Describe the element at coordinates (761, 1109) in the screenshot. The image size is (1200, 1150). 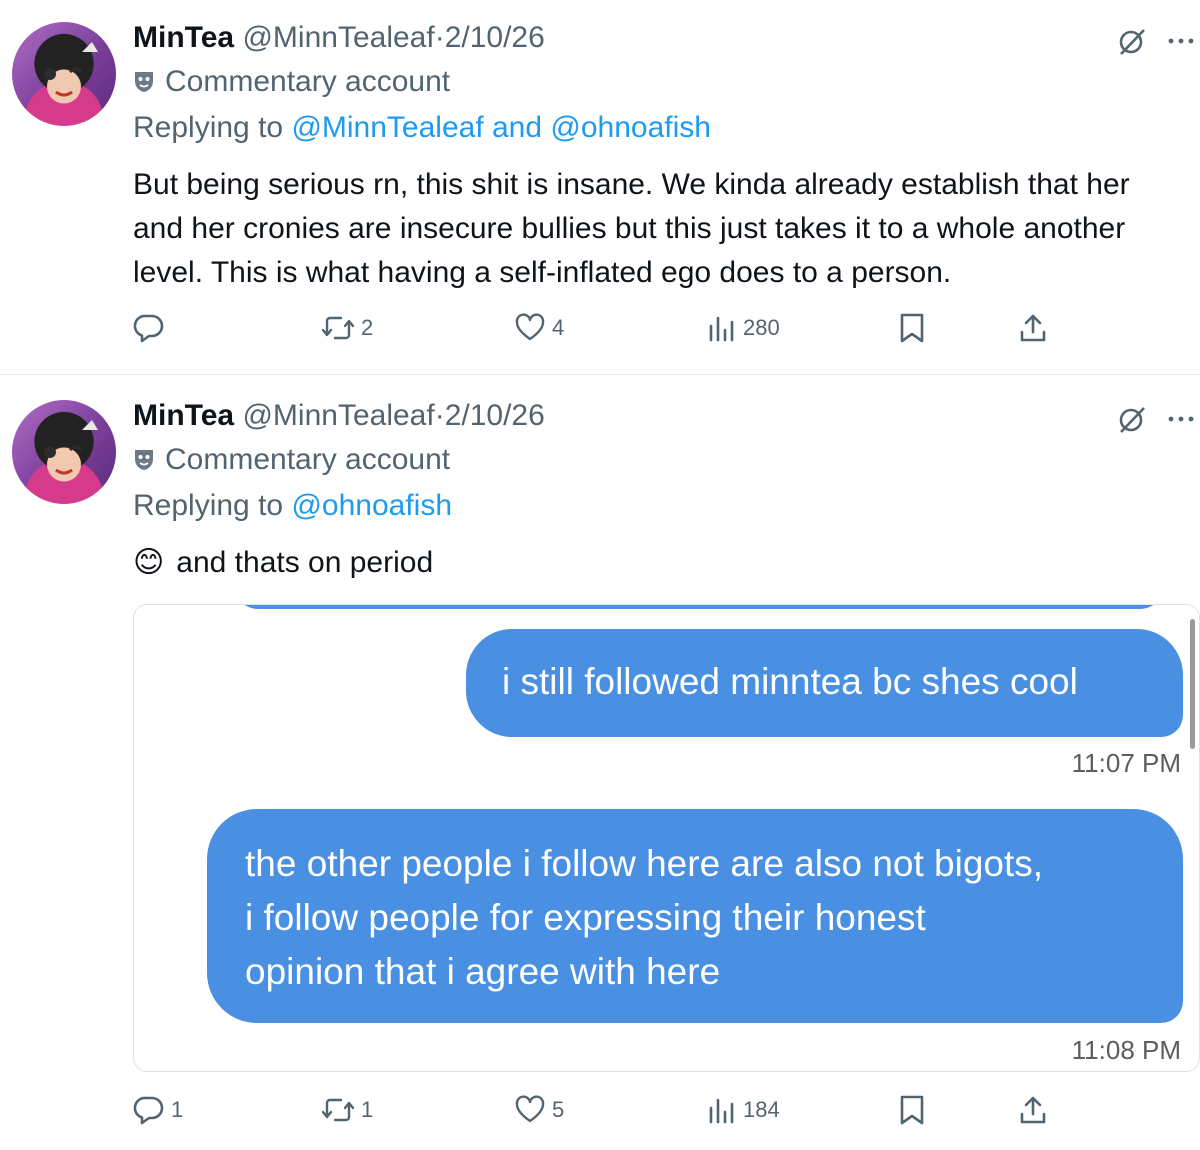
I see `views-count: 184` at that location.